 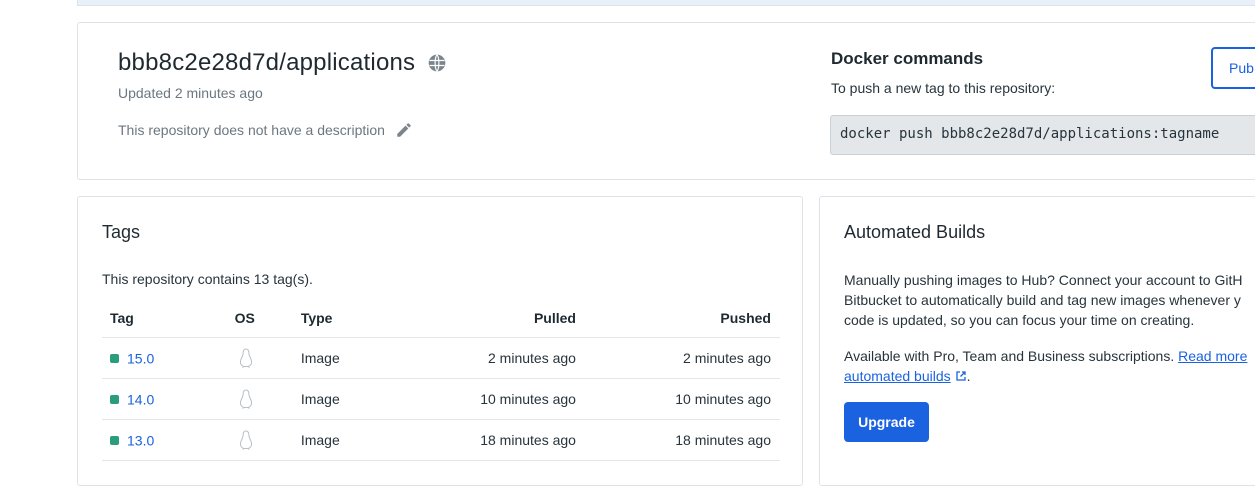 I want to click on table-row: 15.0 Image 2 minutes ago 2 minutes ago, so click(x=441, y=358).